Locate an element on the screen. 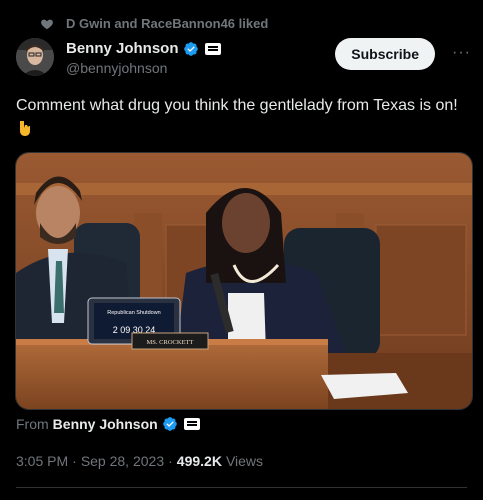 This screenshot has height=500, width=483. social-context-text: D Gwin and RaceBannon46 liked is located at coordinates (167, 23).